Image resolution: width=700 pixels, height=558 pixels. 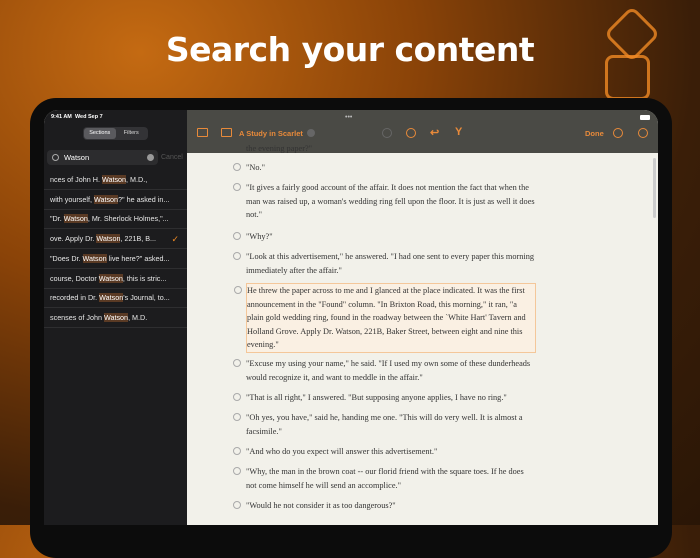 I want to click on search-result: ove. Apply Dr. Watson, 221B, B... ✓, so click(x=115, y=239).